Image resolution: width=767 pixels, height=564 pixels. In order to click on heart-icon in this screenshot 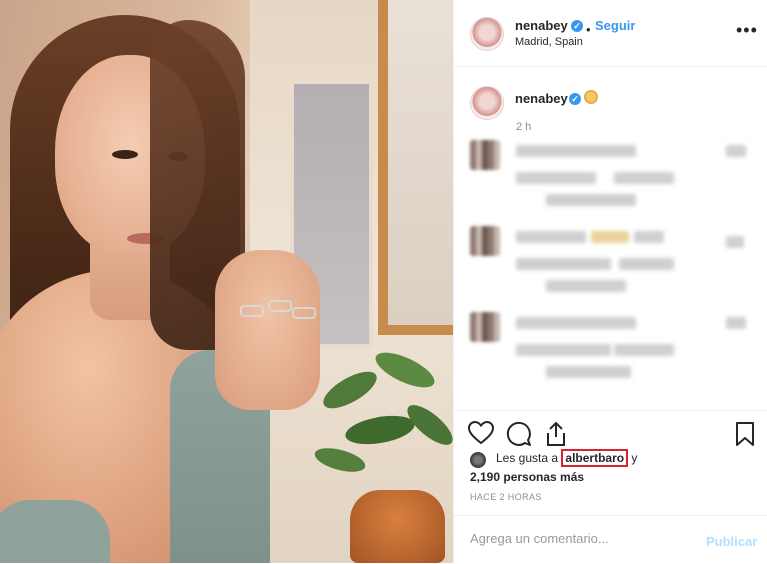, I will do `click(481, 433)`.